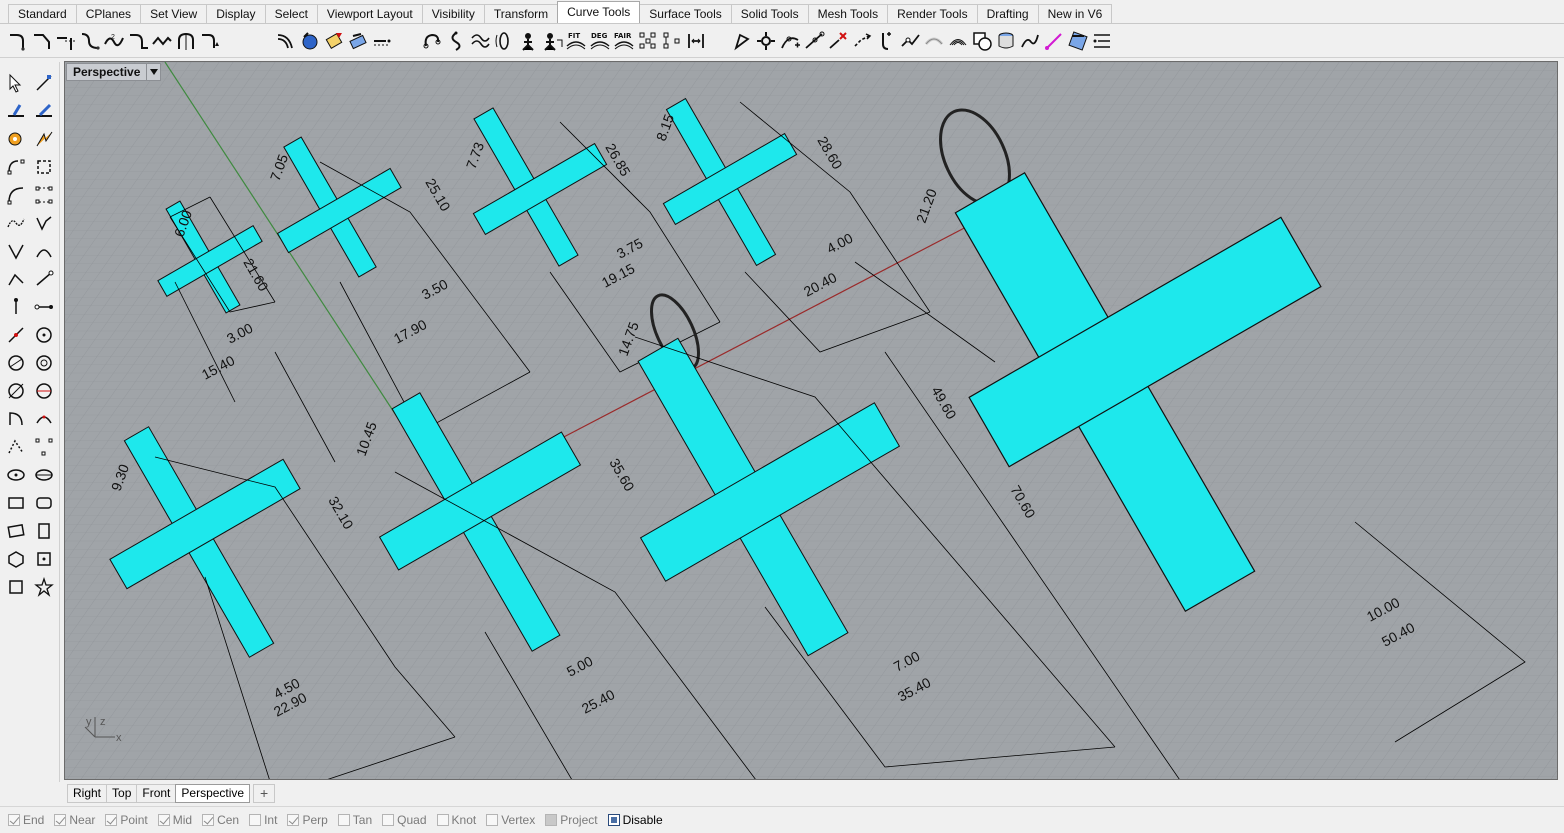  What do you see at coordinates (44, 447) in the screenshot?
I see `arc-points-icon` at bounding box center [44, 447].